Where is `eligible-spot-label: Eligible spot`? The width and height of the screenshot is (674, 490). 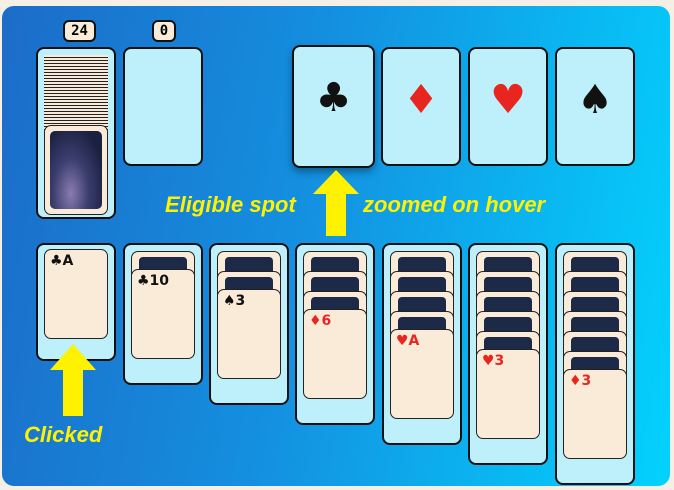 eligible-spot-label: Eligible spot is located at coordinates (230, 204).